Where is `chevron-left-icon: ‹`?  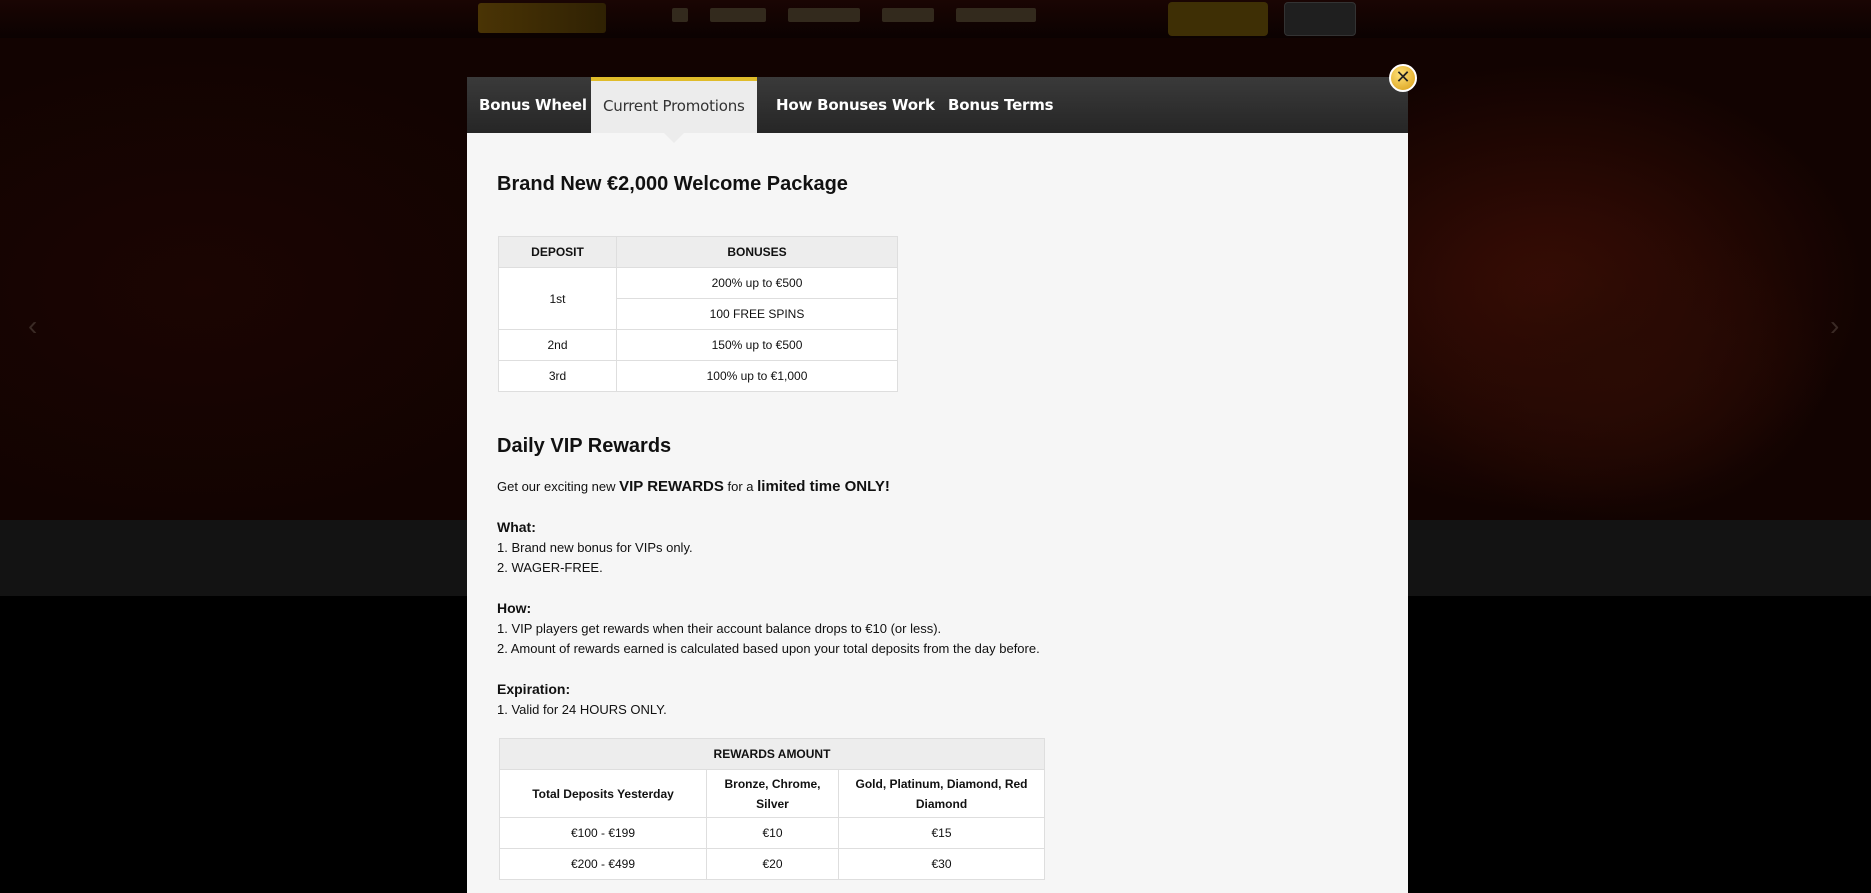 chevron-left-icon: ‹ is located at coordinates (33, 325).